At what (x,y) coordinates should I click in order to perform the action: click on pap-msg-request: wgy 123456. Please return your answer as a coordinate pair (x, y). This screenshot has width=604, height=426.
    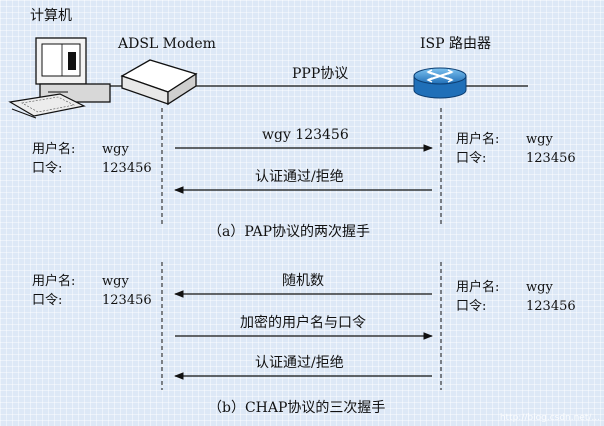
    Looking at the image, I should click on (305, 135).